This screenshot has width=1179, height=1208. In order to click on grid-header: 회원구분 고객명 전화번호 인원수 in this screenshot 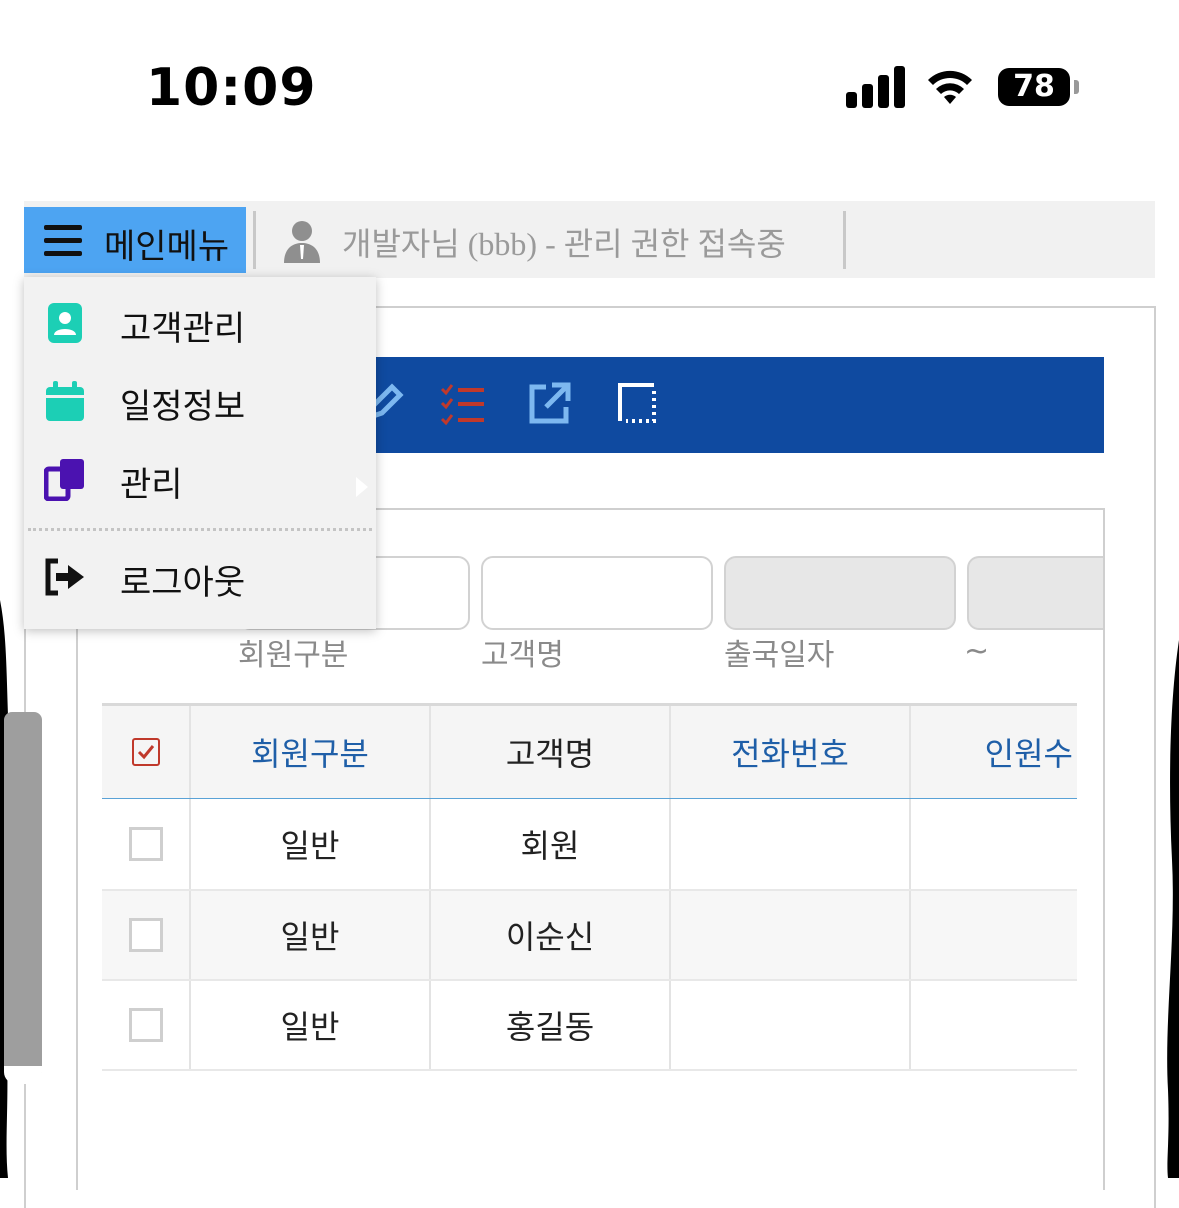, I will do `click(589, 752)`.